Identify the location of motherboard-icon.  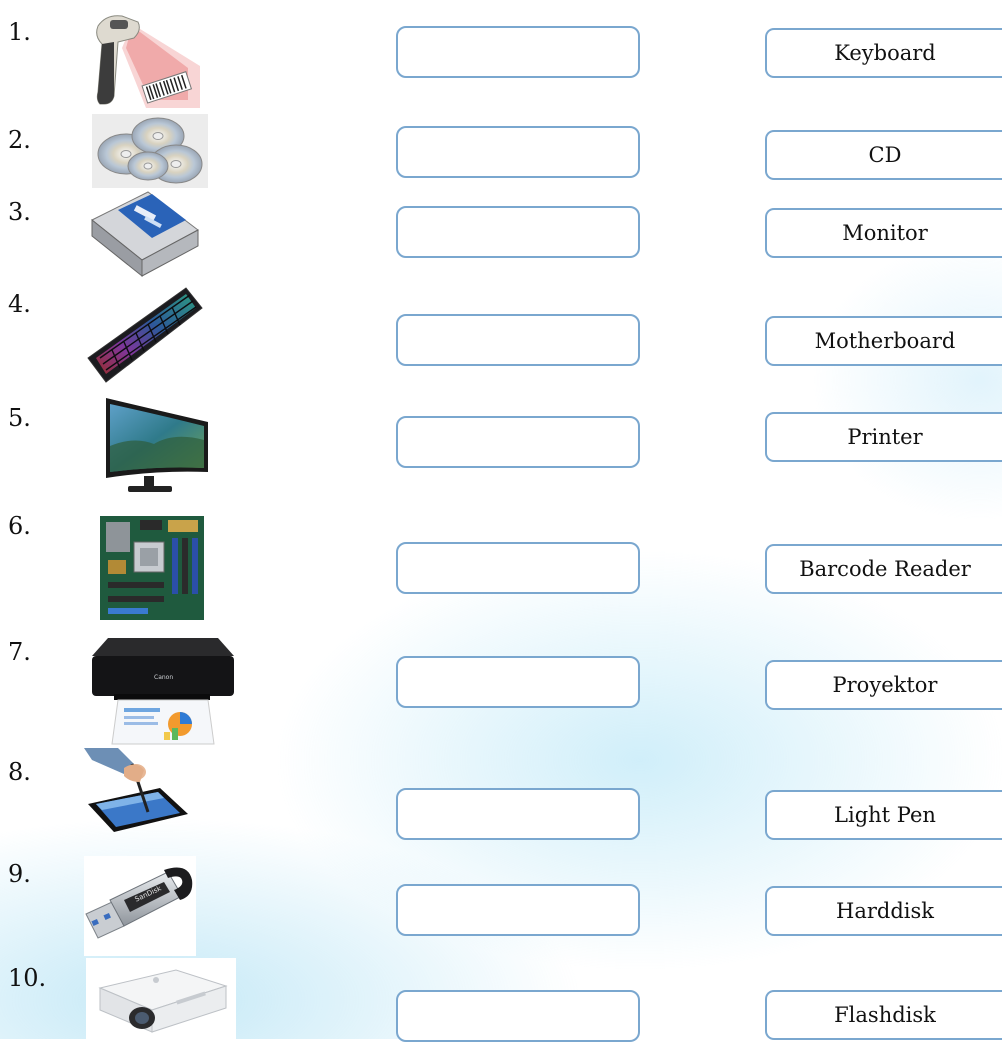
(152, 568).